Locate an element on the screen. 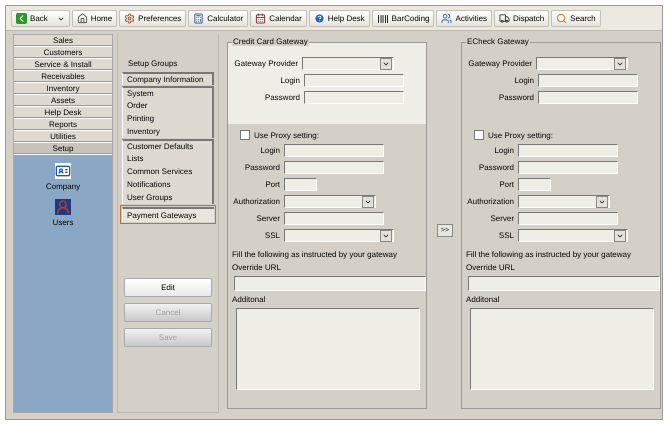 Image resolution: width=668 pixels, height=427 pixels. group-item: Notifications is located at coordinates (168, 184).